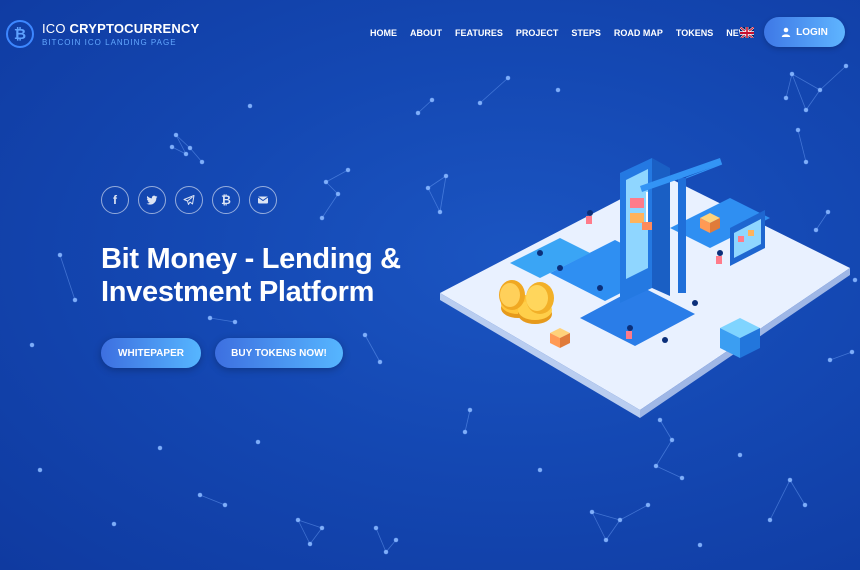  I want to click on brand-title-bold: CRYPTOCURRENCY, so click(134, 28).